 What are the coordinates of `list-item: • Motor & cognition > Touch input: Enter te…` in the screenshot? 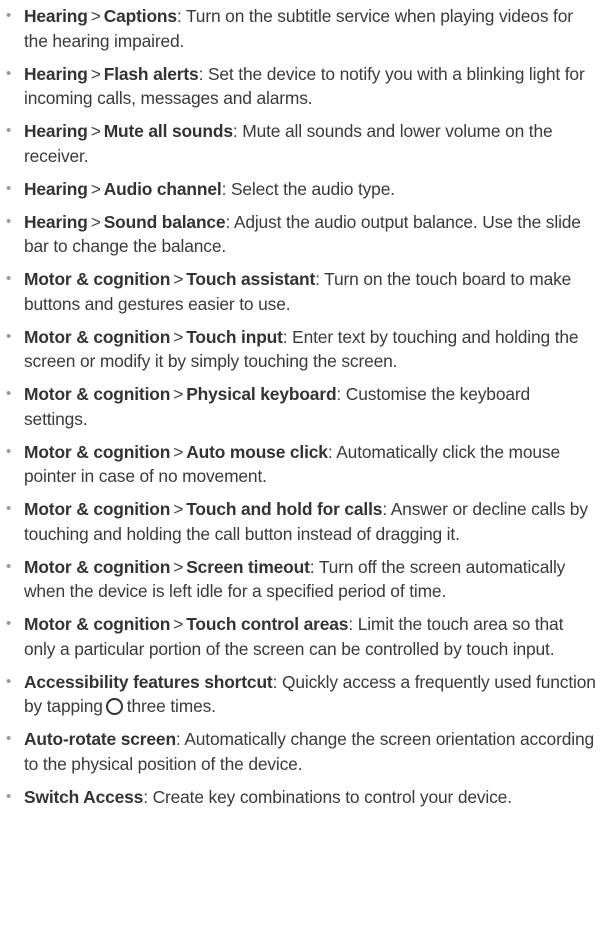 It's located at (292, 349).